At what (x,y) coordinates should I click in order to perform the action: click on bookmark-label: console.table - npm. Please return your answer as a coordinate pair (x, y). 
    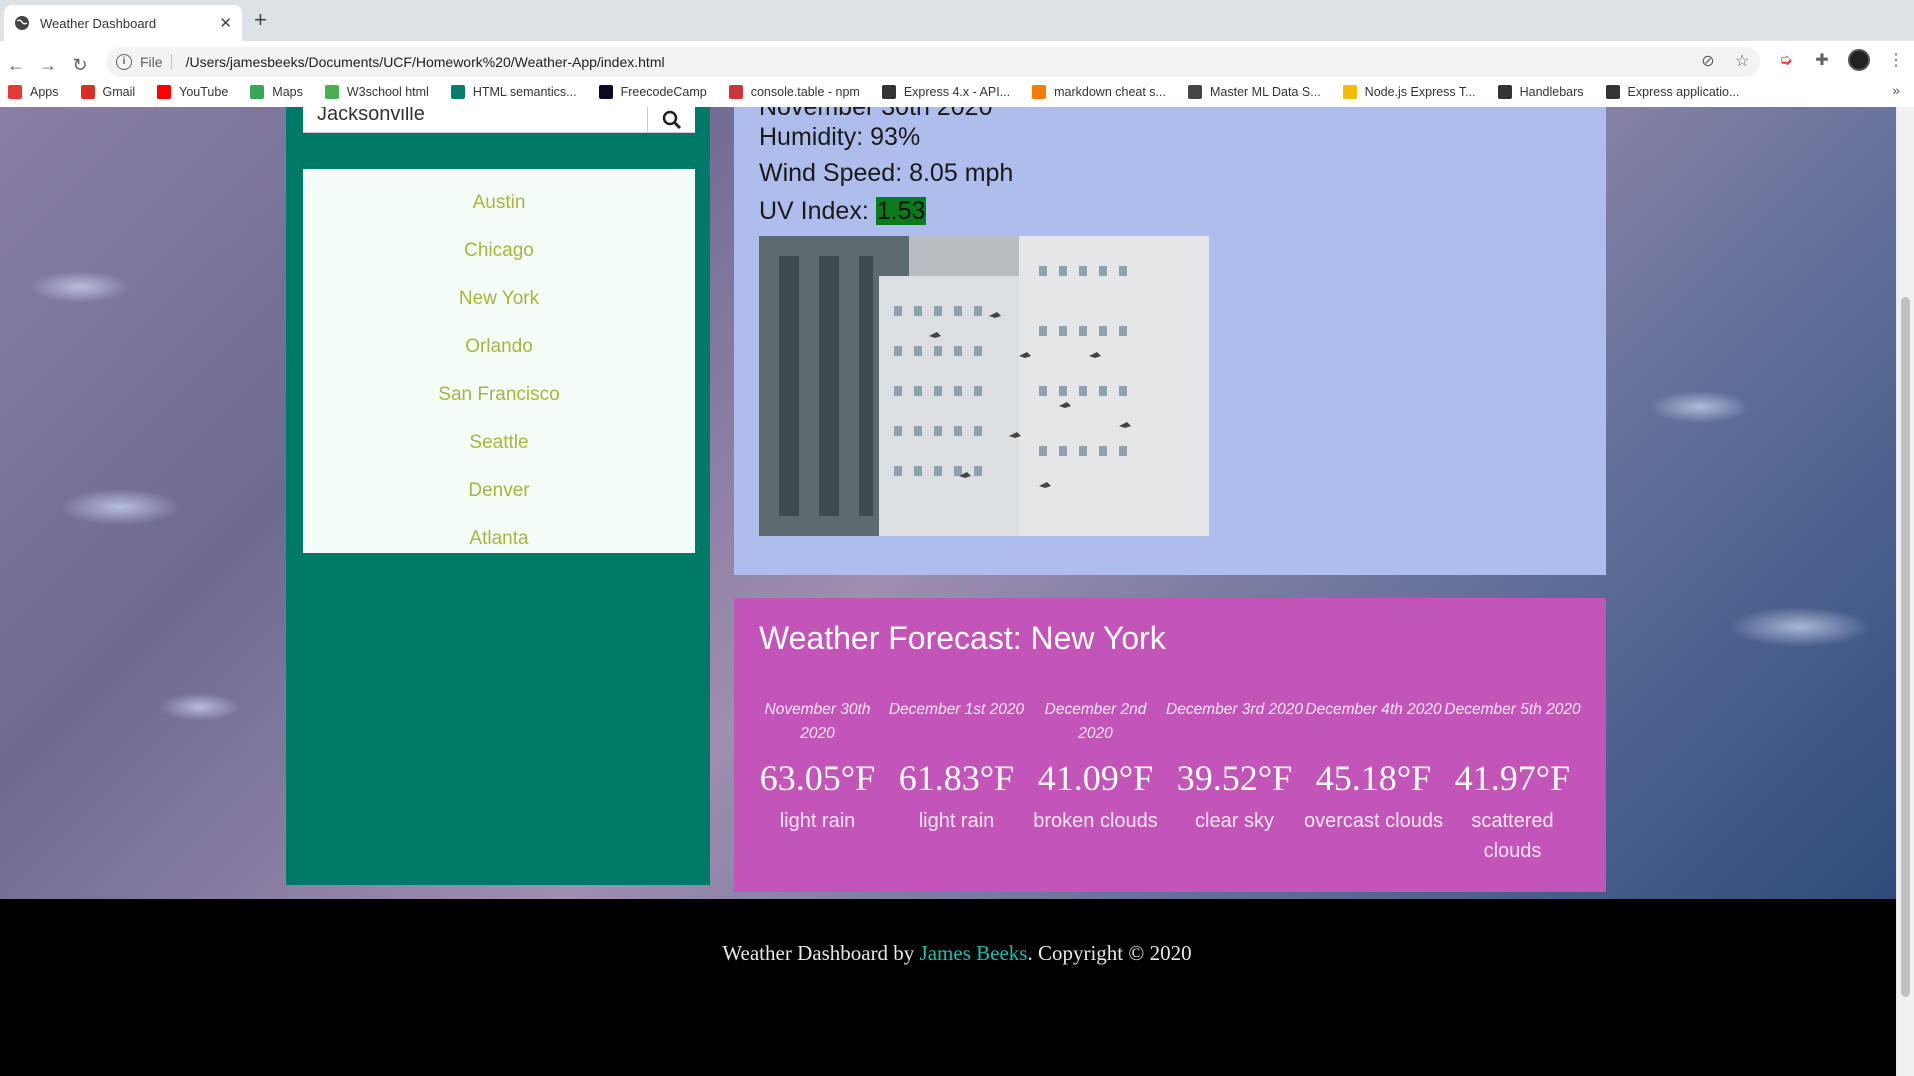
    Looking at the image, I should click on (805, 92).